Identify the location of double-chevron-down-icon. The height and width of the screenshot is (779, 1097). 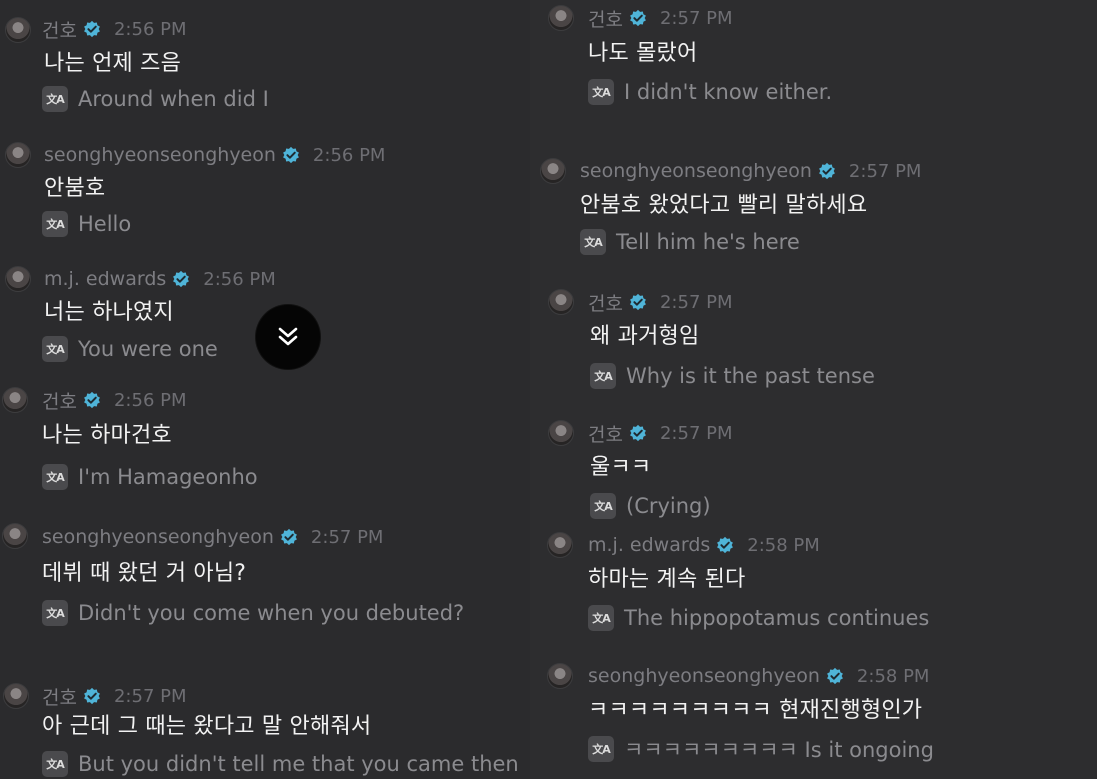
(288, 336).